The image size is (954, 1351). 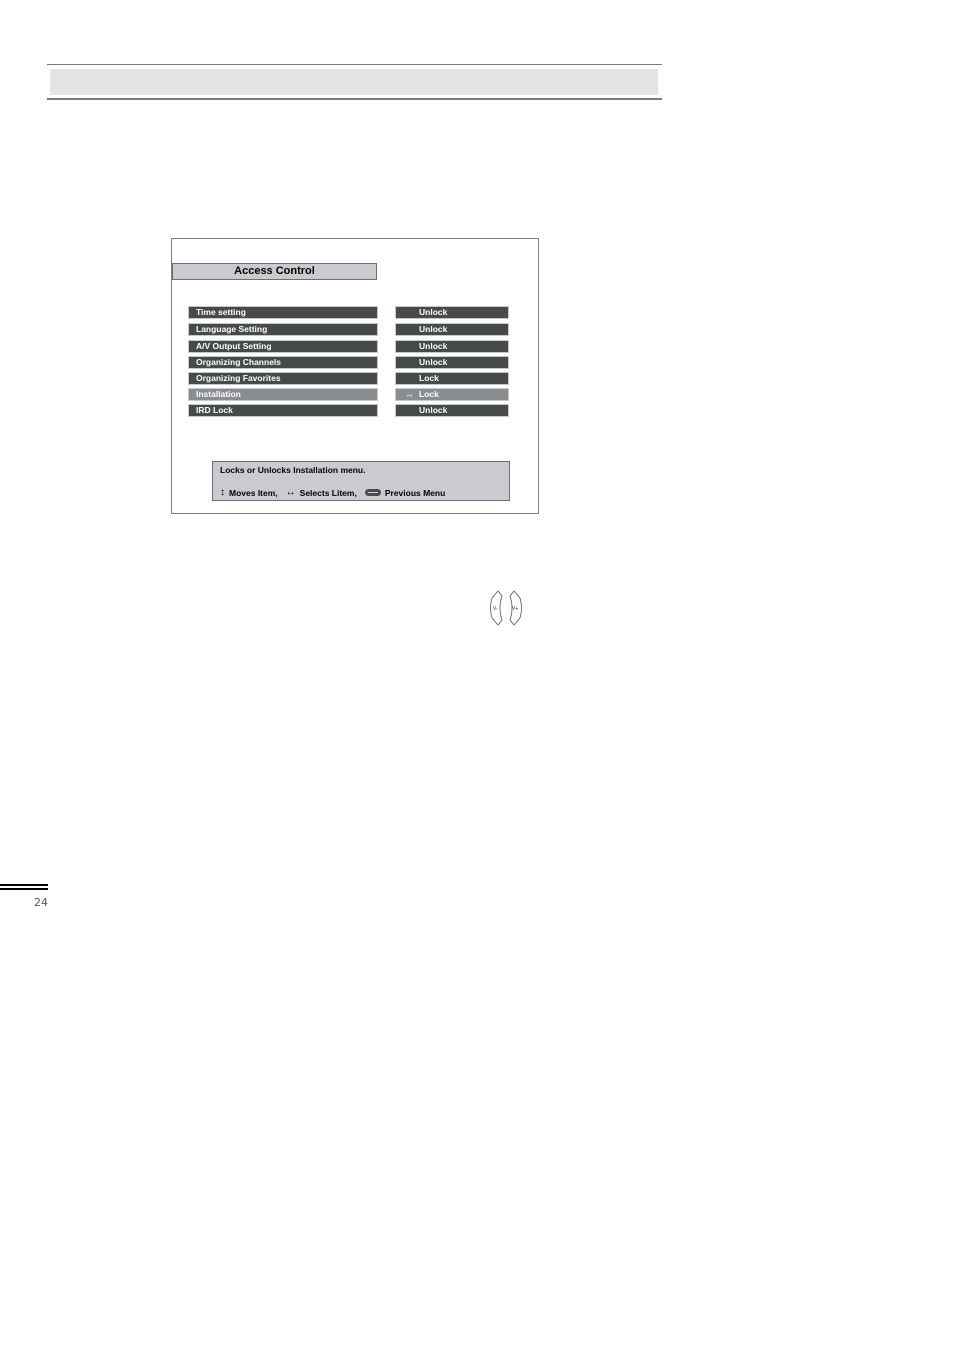 What do you see at coordinates (328, 492) in the screenshot?
I see `select-item-label: Selects Litem,` at bounding box center [328, 492].